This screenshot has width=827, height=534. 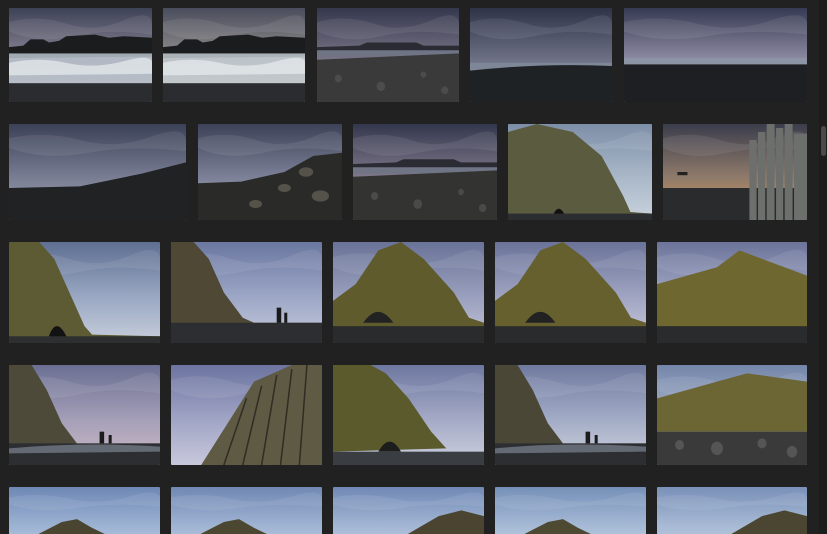 What do you see at coordinates (246, 415) in the screenshot?
I see `photo-thumbnail-r4-c2` at bounding box center [246, 415].